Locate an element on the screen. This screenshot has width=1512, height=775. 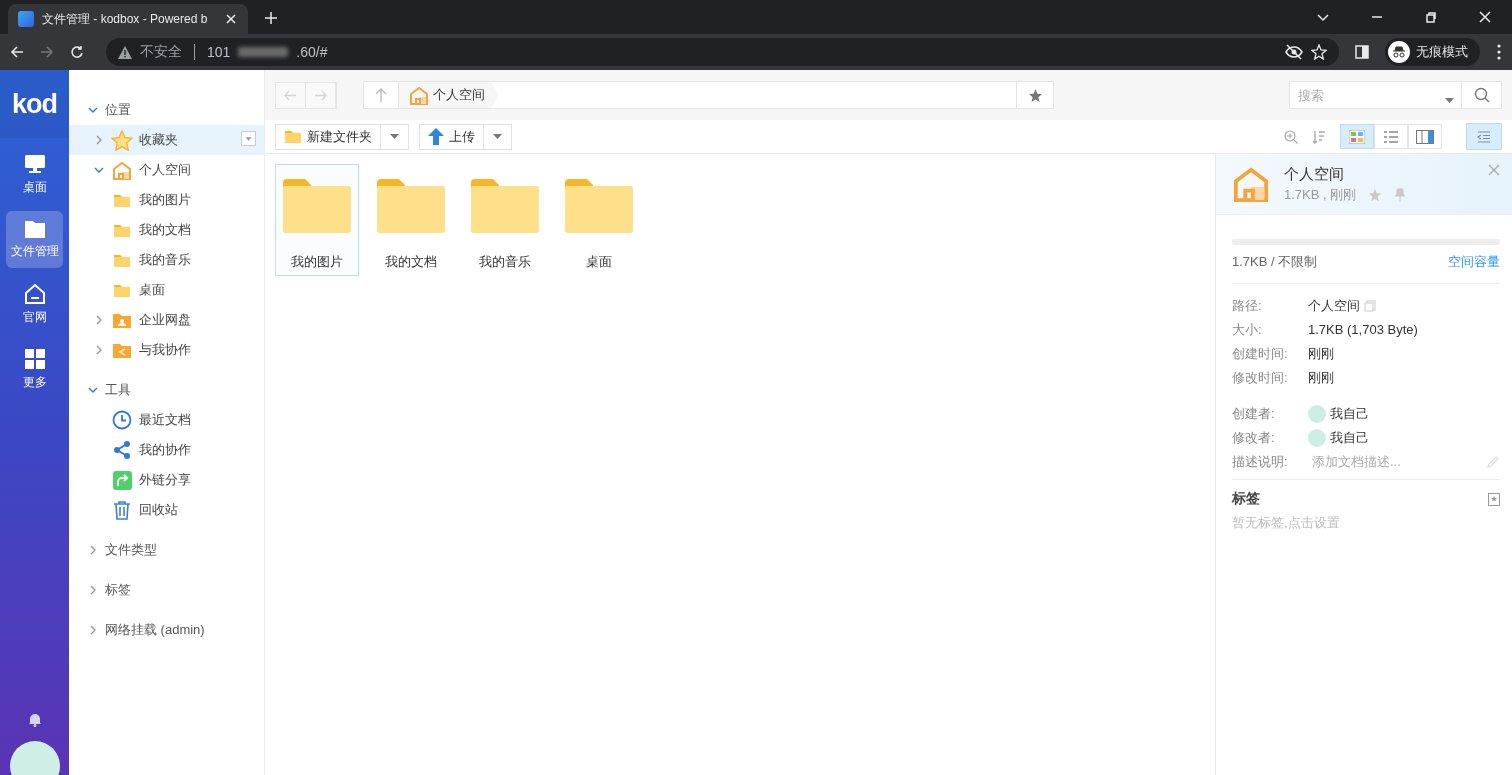
menu-icon is located at coordinates (1499, 52).